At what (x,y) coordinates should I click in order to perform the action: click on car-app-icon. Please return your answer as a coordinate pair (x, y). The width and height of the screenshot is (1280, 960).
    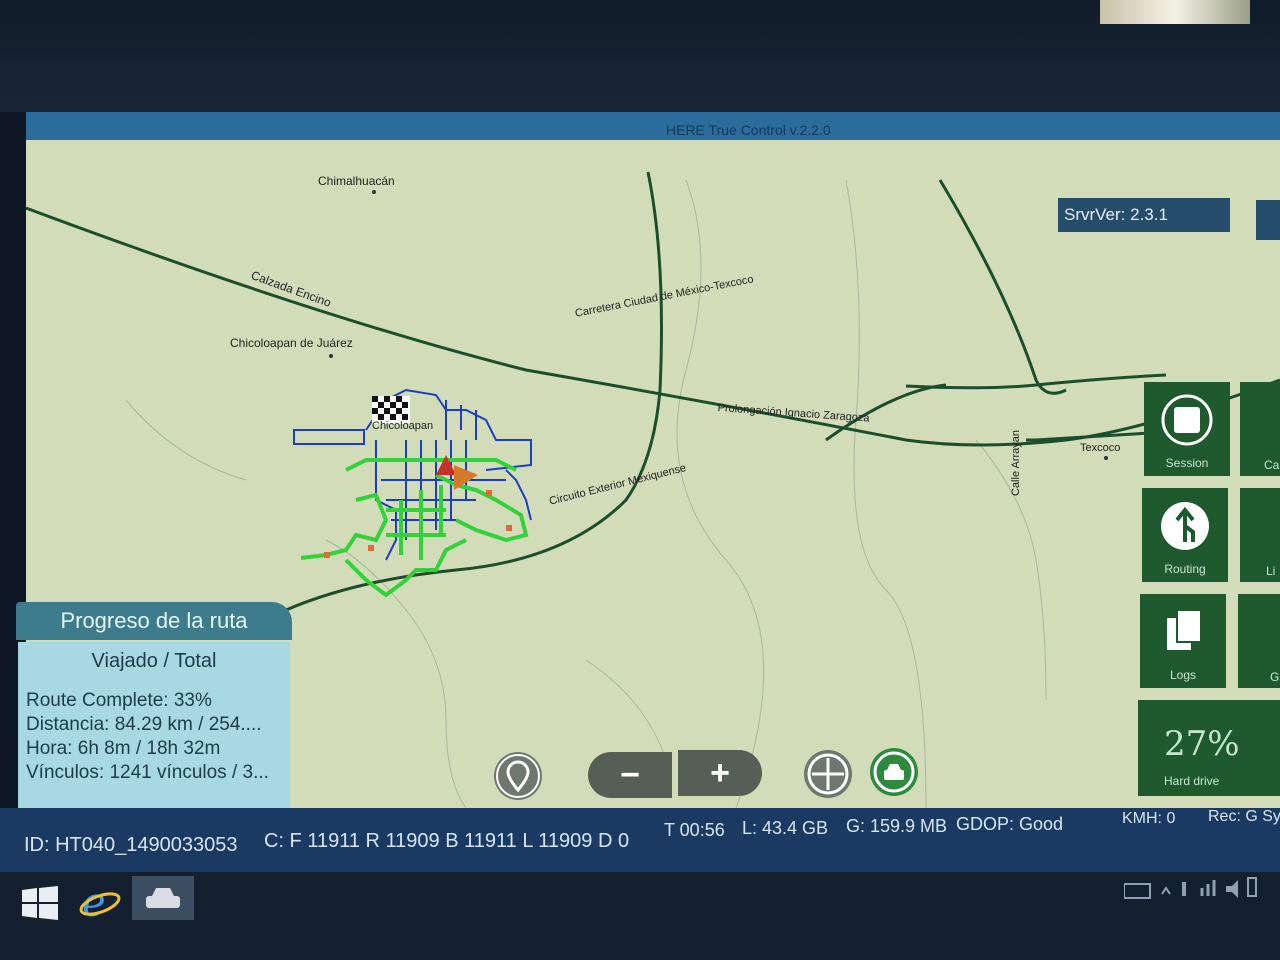
    Looking at the image, I should click on (163, 898).